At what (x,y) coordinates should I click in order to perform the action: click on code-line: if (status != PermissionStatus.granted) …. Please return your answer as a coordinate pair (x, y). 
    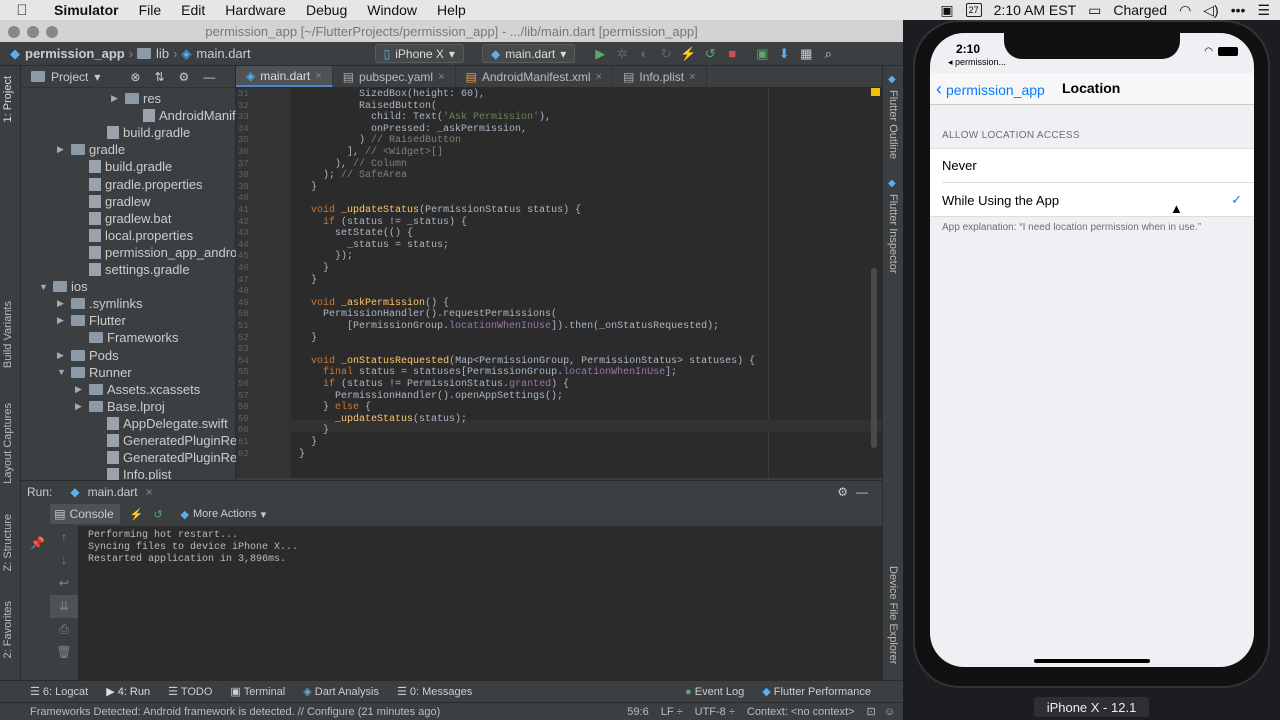
    Looking at the image, I should click on (434, 385).